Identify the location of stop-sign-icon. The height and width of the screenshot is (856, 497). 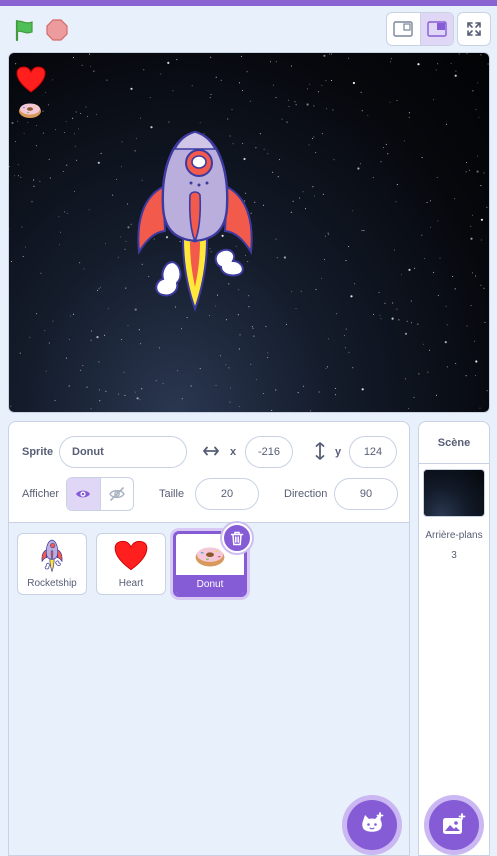
(57, 30).